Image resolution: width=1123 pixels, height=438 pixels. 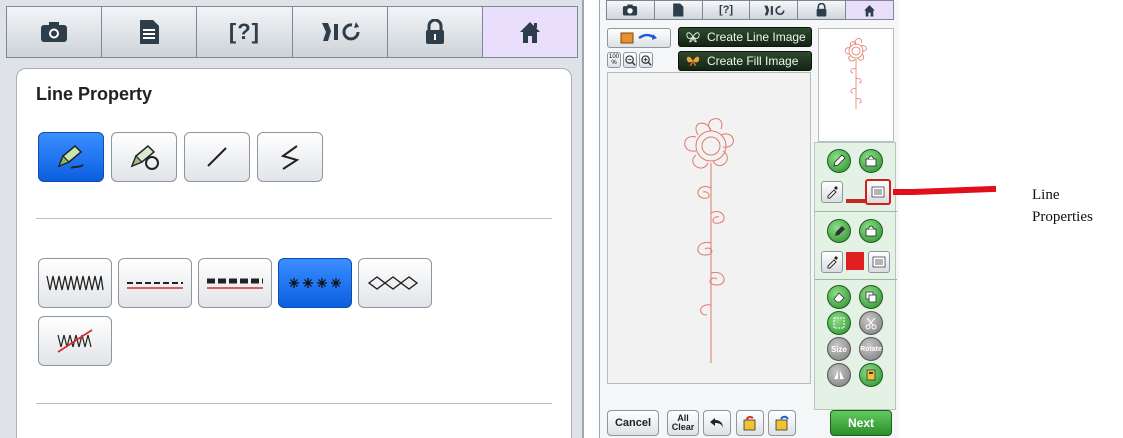 I want to click on fill-color-swatch, so click(x=855, y=261).